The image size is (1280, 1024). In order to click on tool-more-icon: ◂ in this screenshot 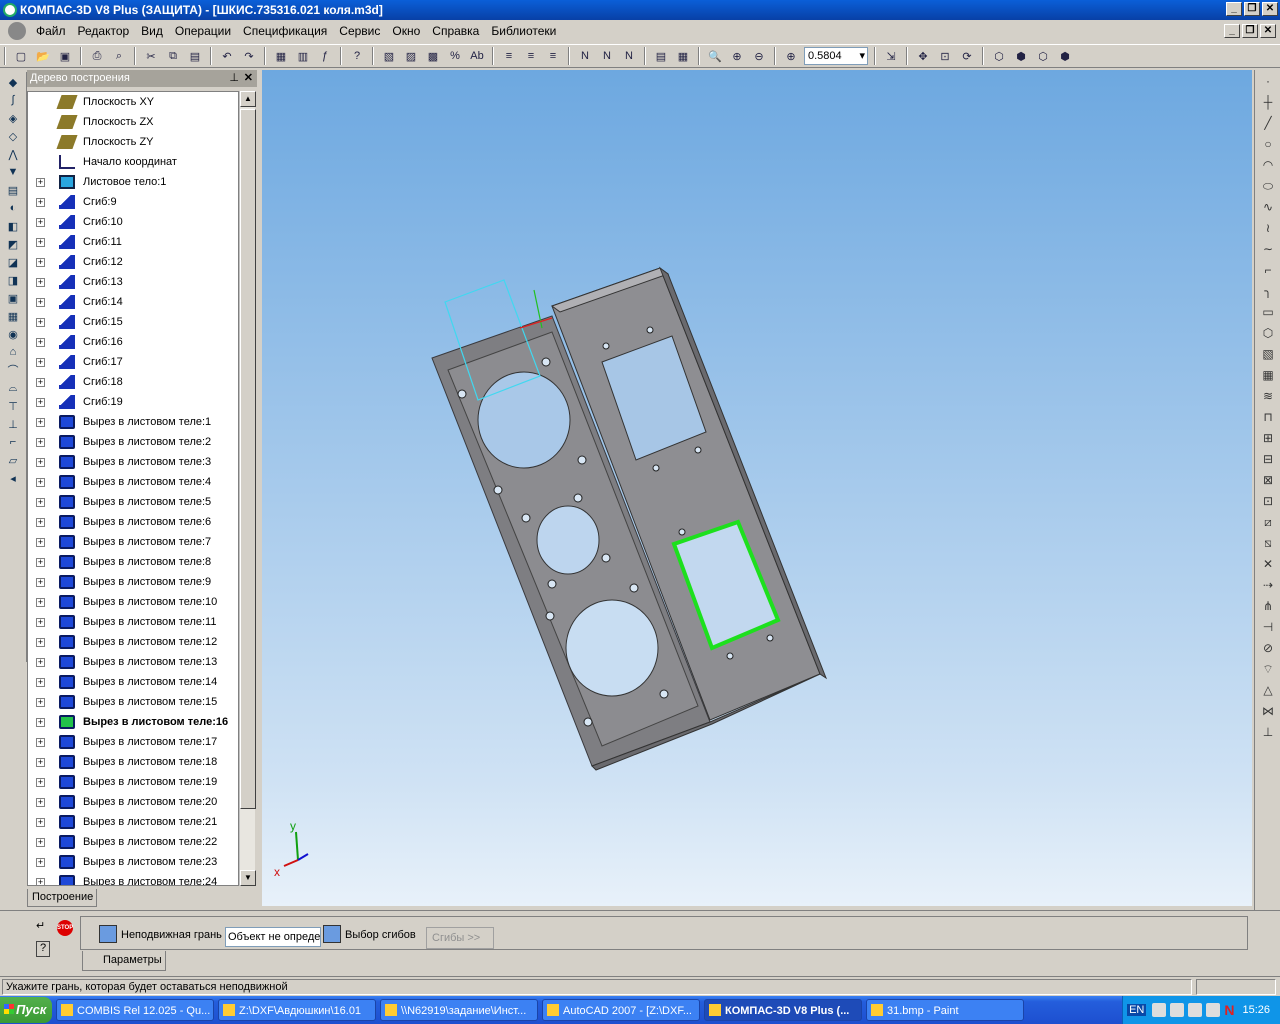, I will do `click(13, 478)`.